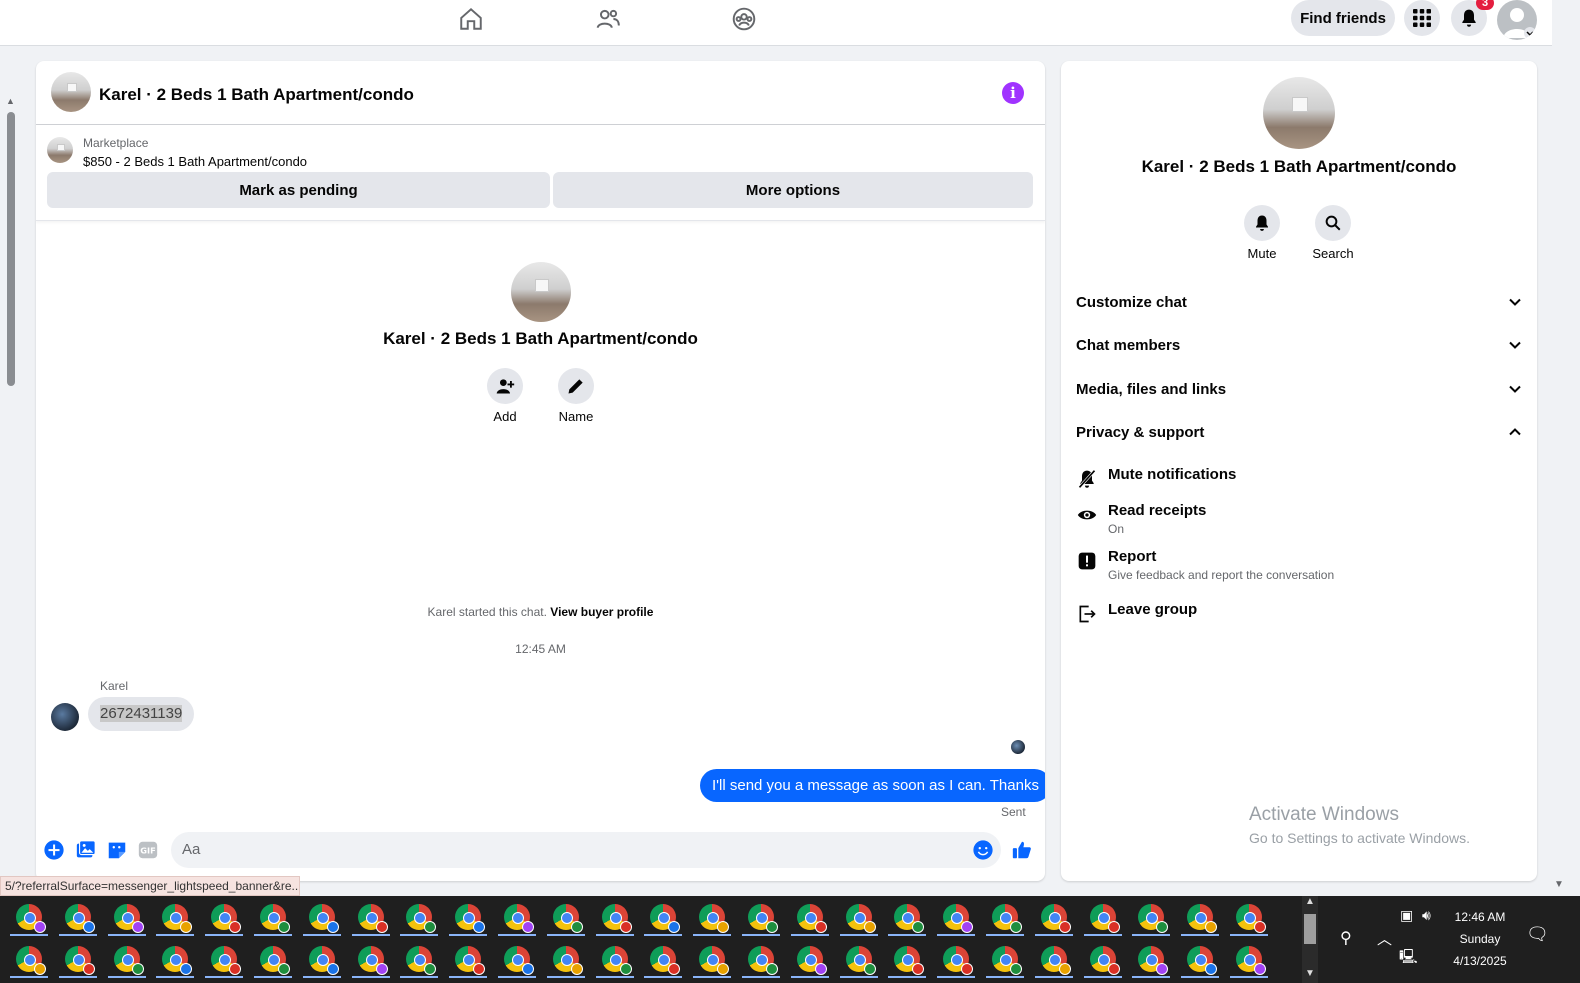 The height and width of the screenshot is (983, 1580). What do you see at coordinates (1299, 345) in the screenshot?
I see `chat-members-section: Chat members` at bounding box center [1299, 345].